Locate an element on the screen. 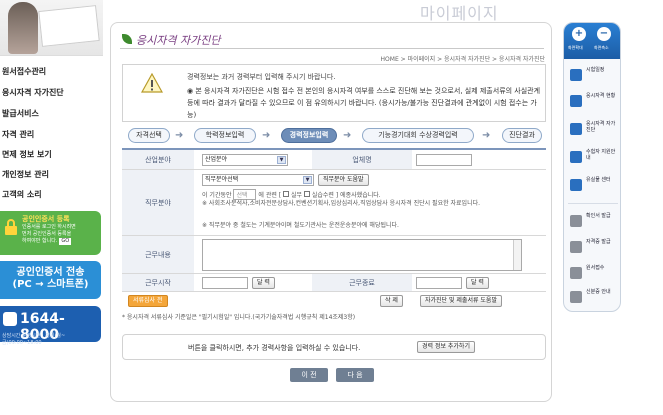 Image resolution: width=663 pixels, height=415 pixels. quick-item-label: 시험일정 is located at coordinates (595, 70).